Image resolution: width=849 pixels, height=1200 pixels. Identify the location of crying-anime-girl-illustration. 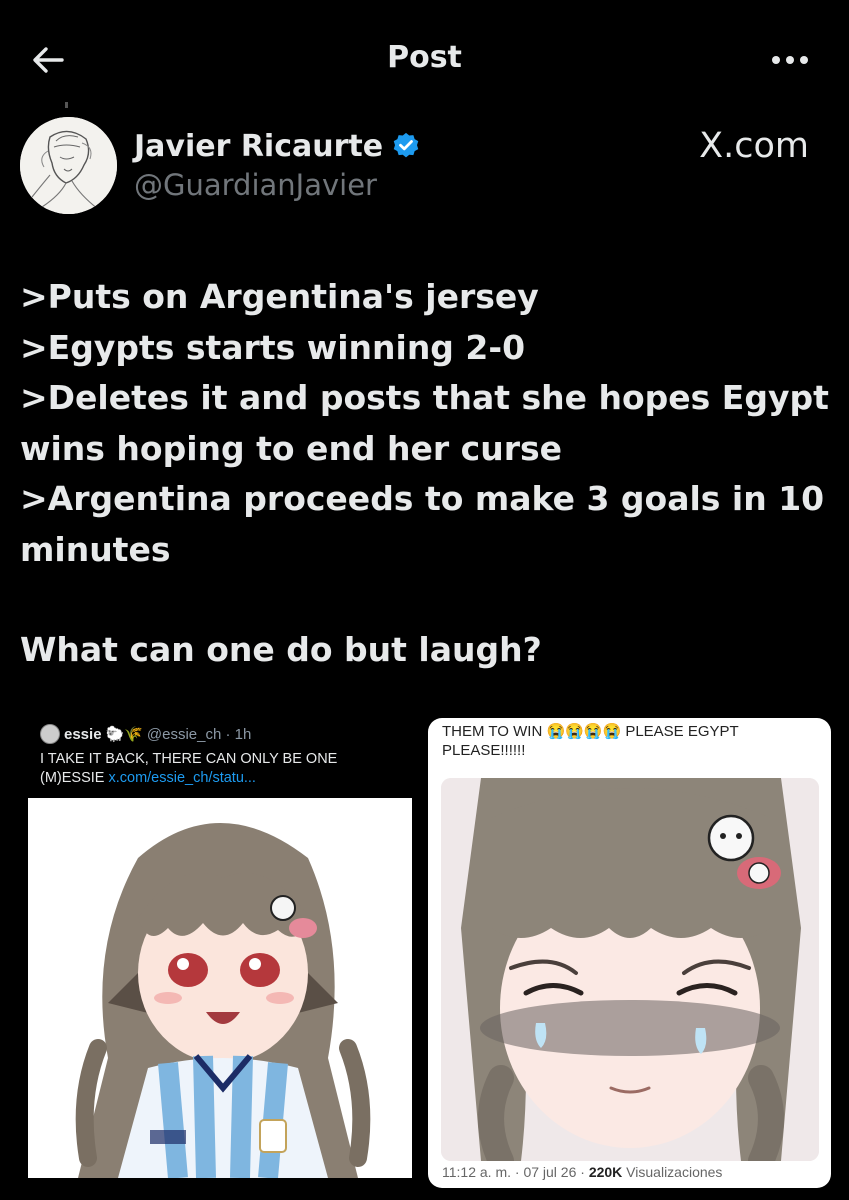
(630, 969).